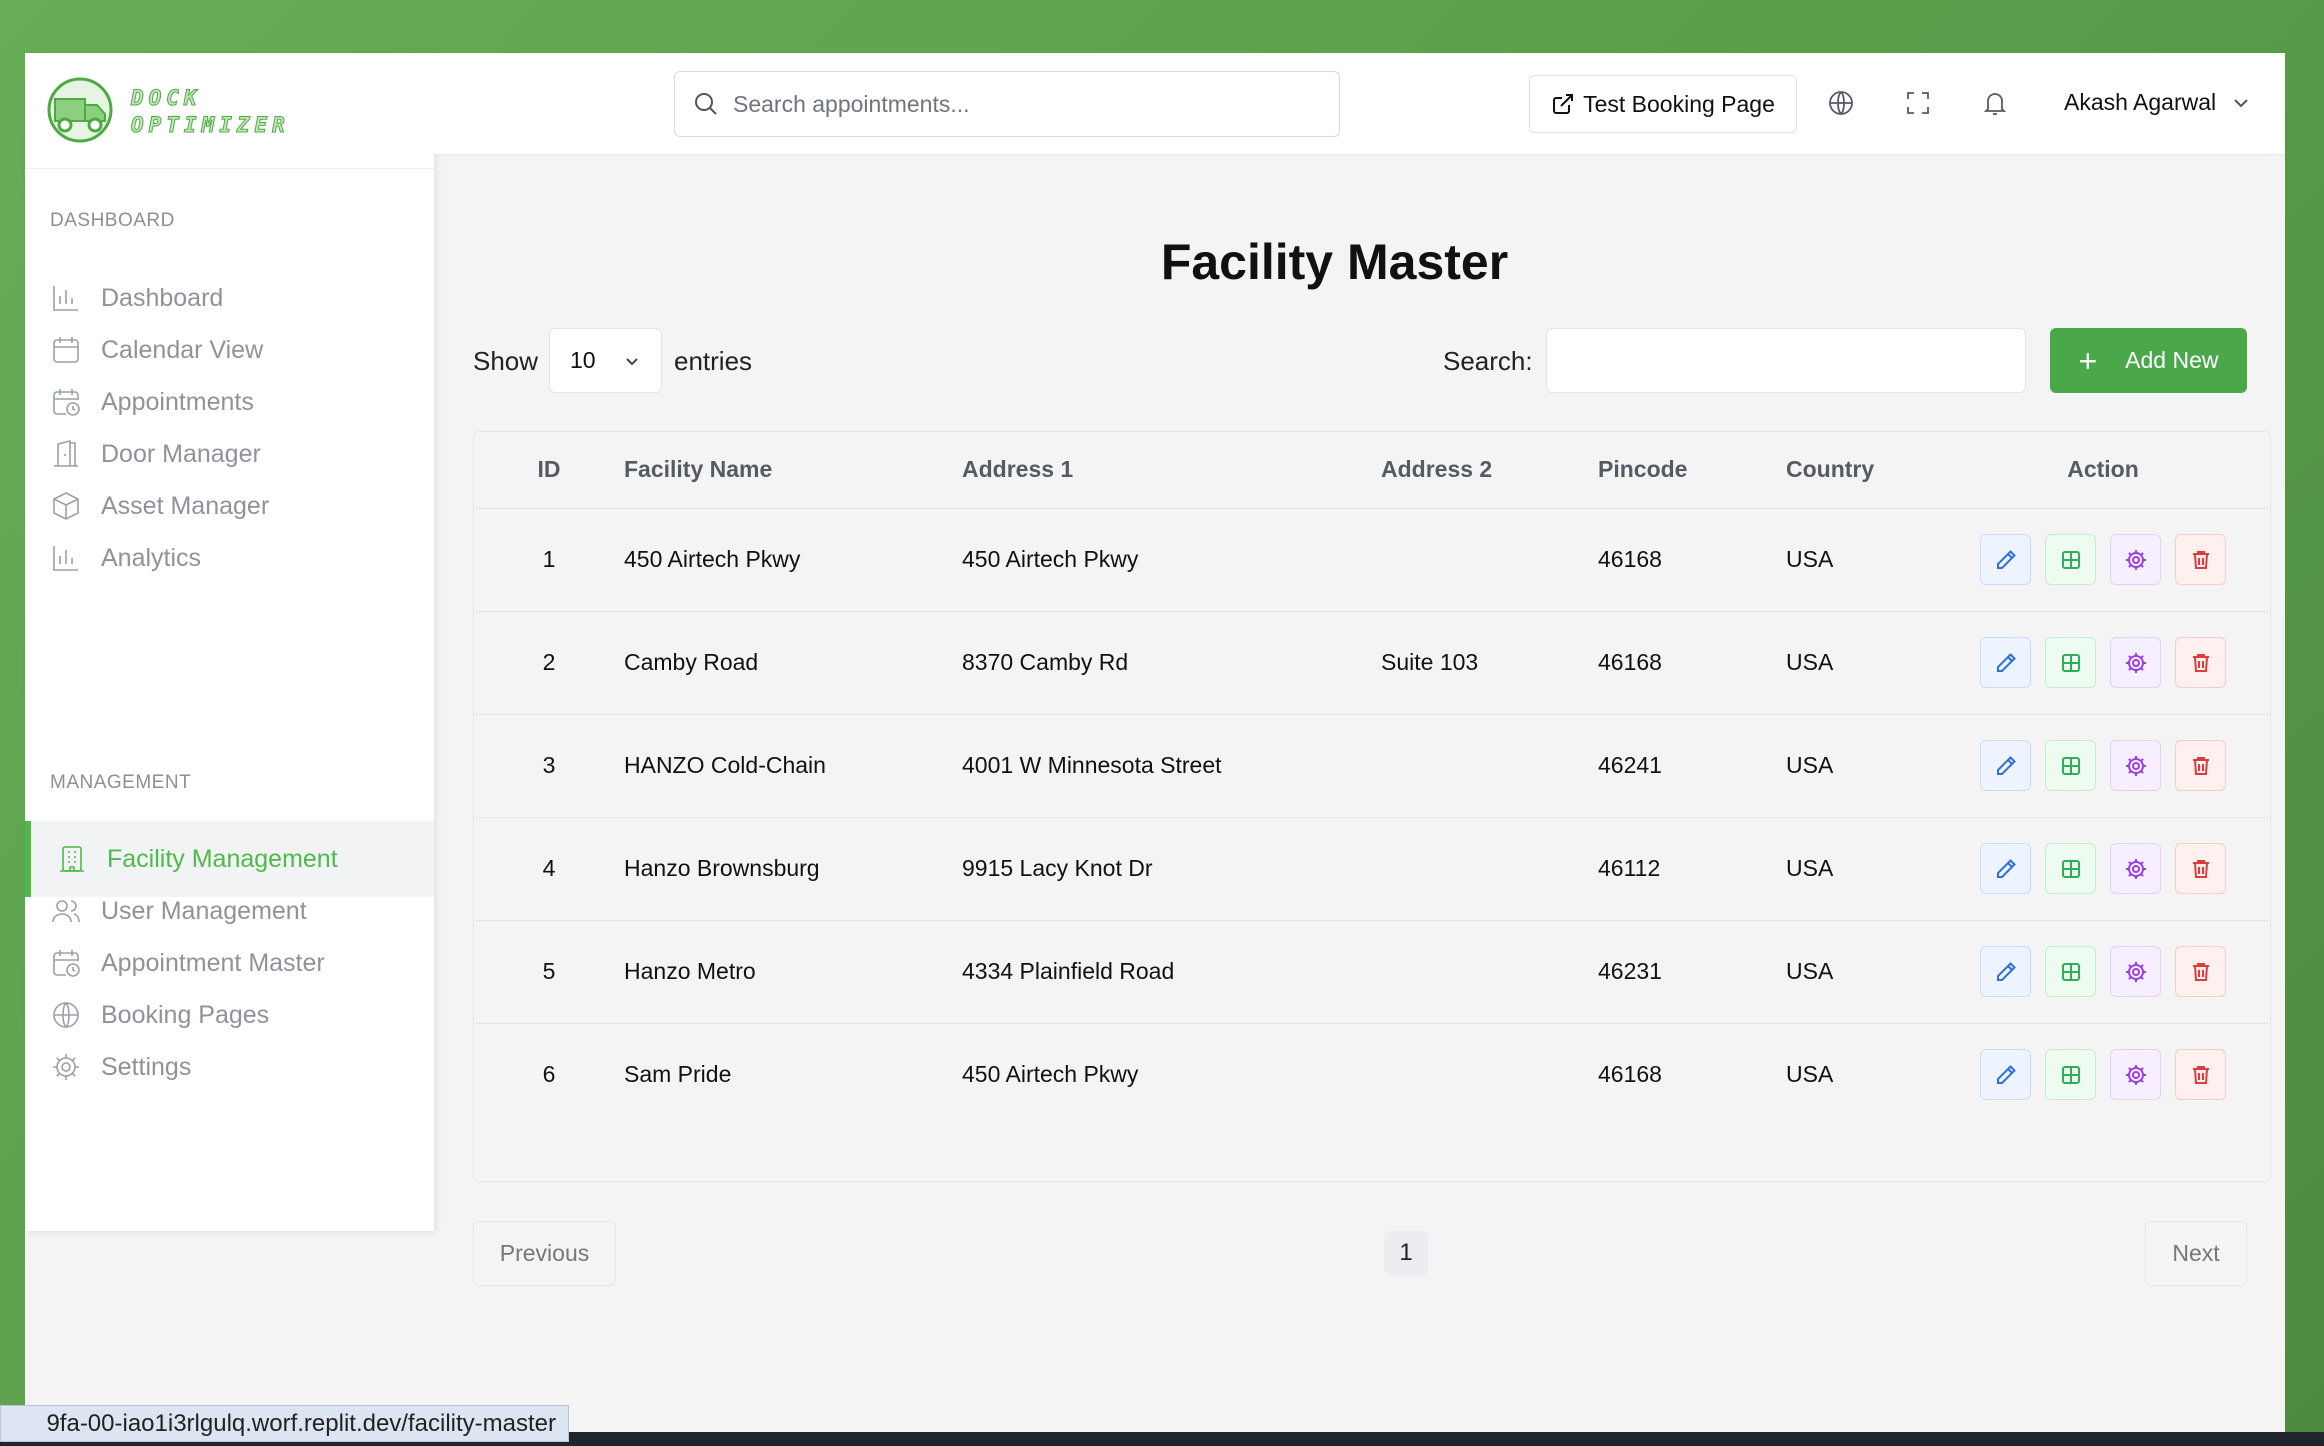 This screenshot has height=1446, width=2324. I want to click on cell-address-1: 4001 W Minnesota Street, so click(1171, 766).